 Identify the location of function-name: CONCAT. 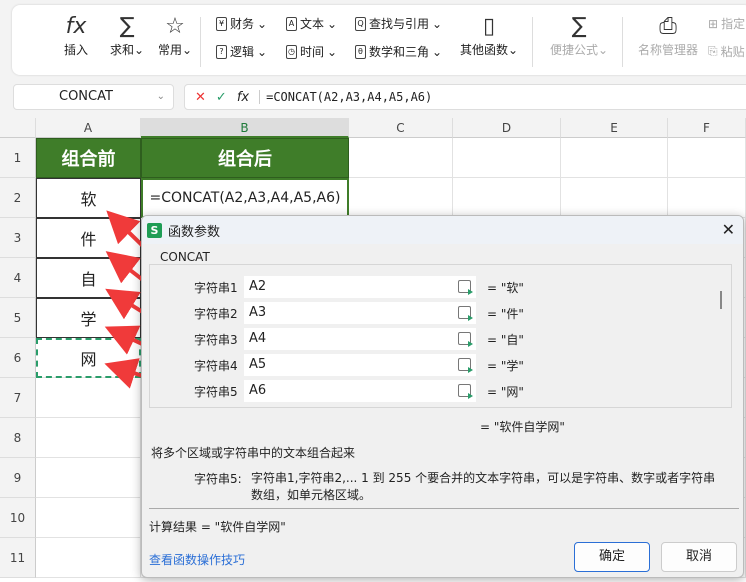
(185, 257).